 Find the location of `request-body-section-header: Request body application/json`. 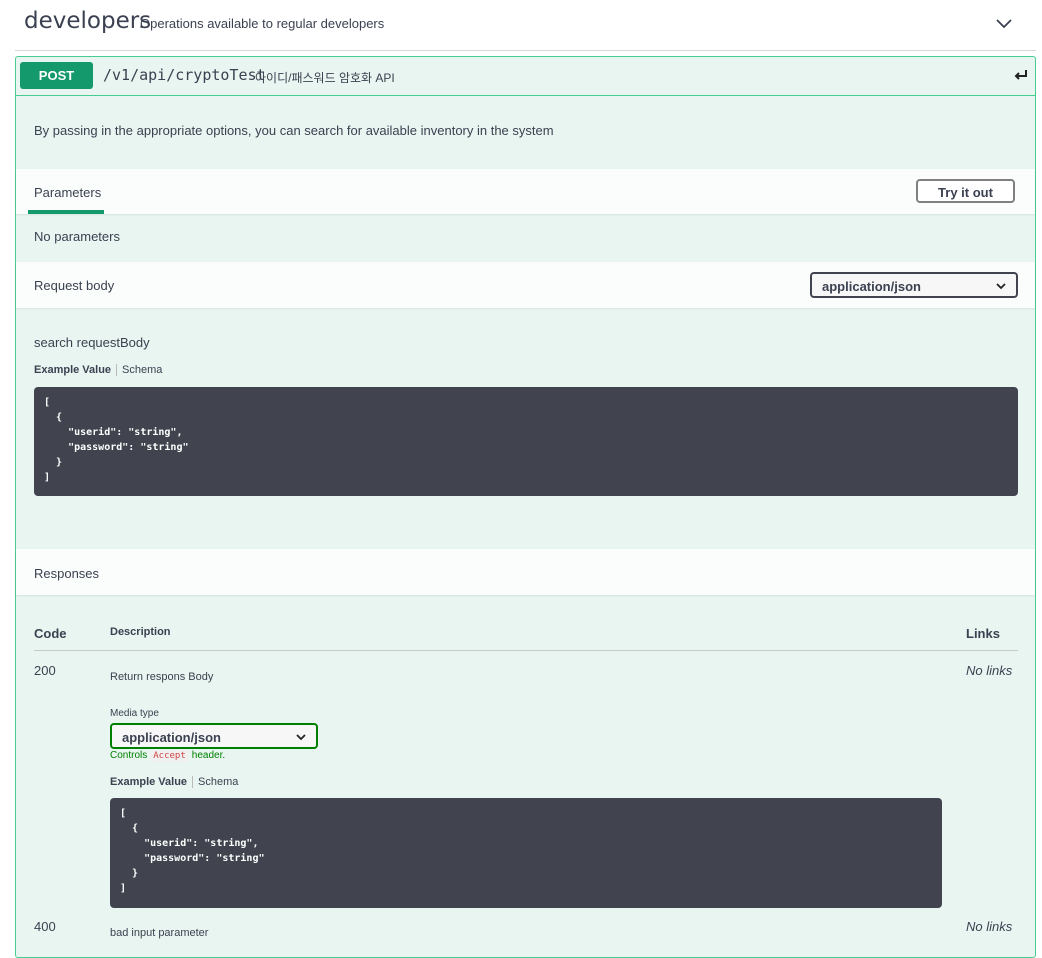

request-body-section-header: Request body application/json is located at coordinates (525, 285).